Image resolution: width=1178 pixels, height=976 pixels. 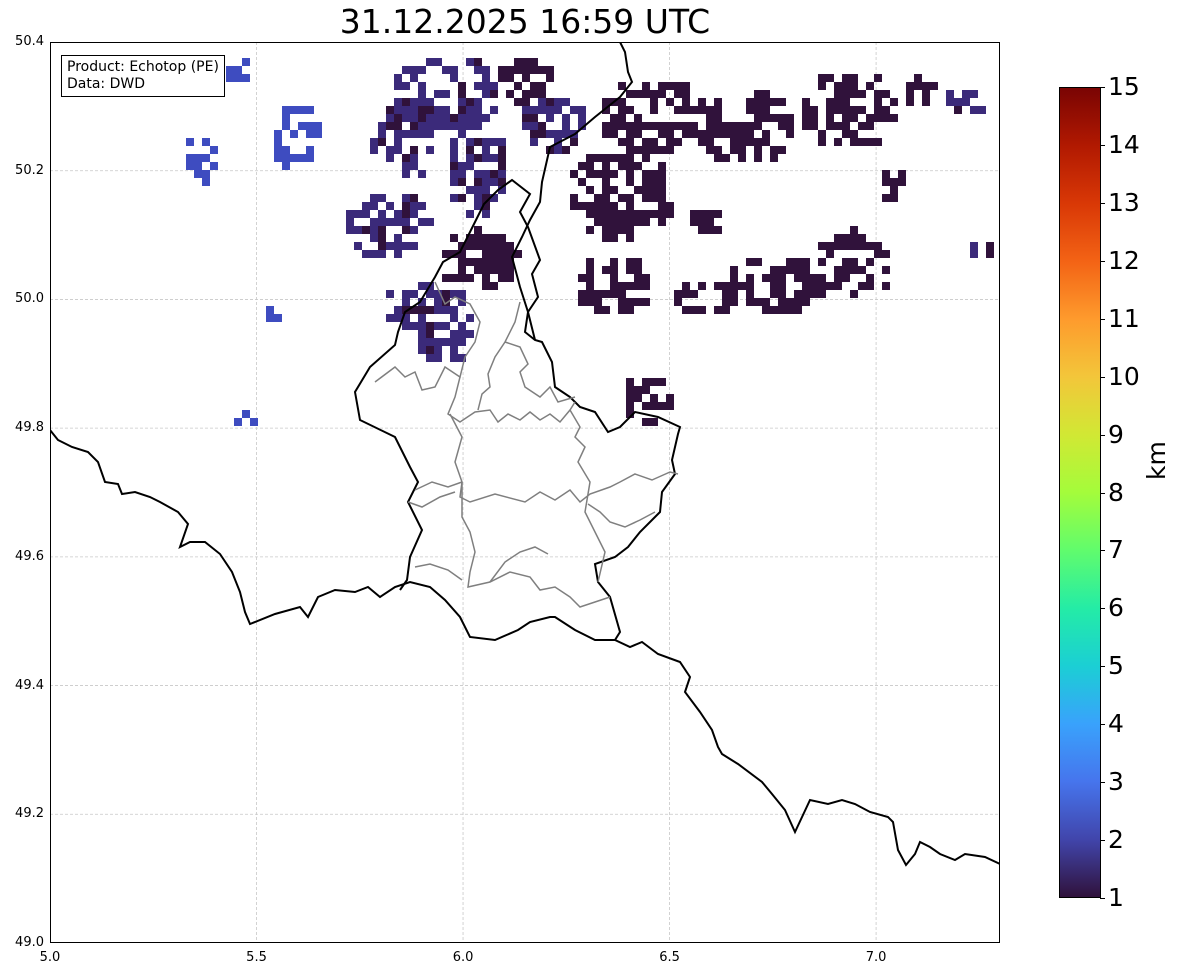 I want to click on colorbar-tick-label: 13, so click(x=1124, y=202).